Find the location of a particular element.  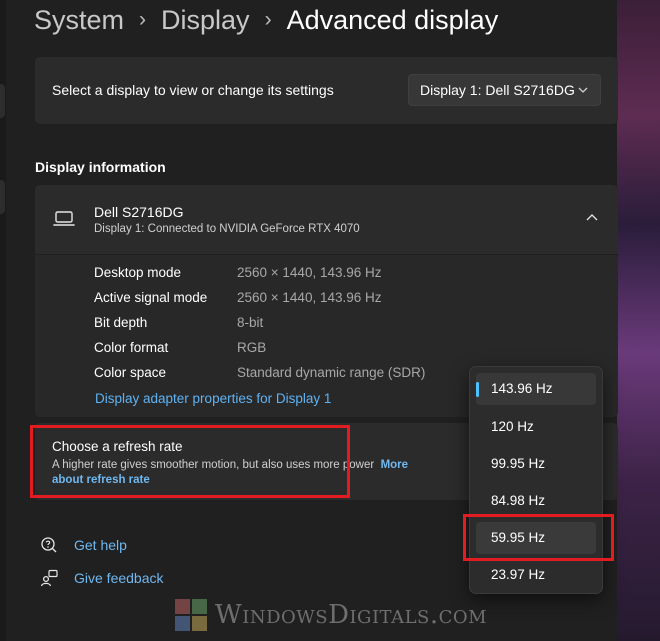

refresh-option-label: 84.98 Hz is located at coordinates (518, 500).